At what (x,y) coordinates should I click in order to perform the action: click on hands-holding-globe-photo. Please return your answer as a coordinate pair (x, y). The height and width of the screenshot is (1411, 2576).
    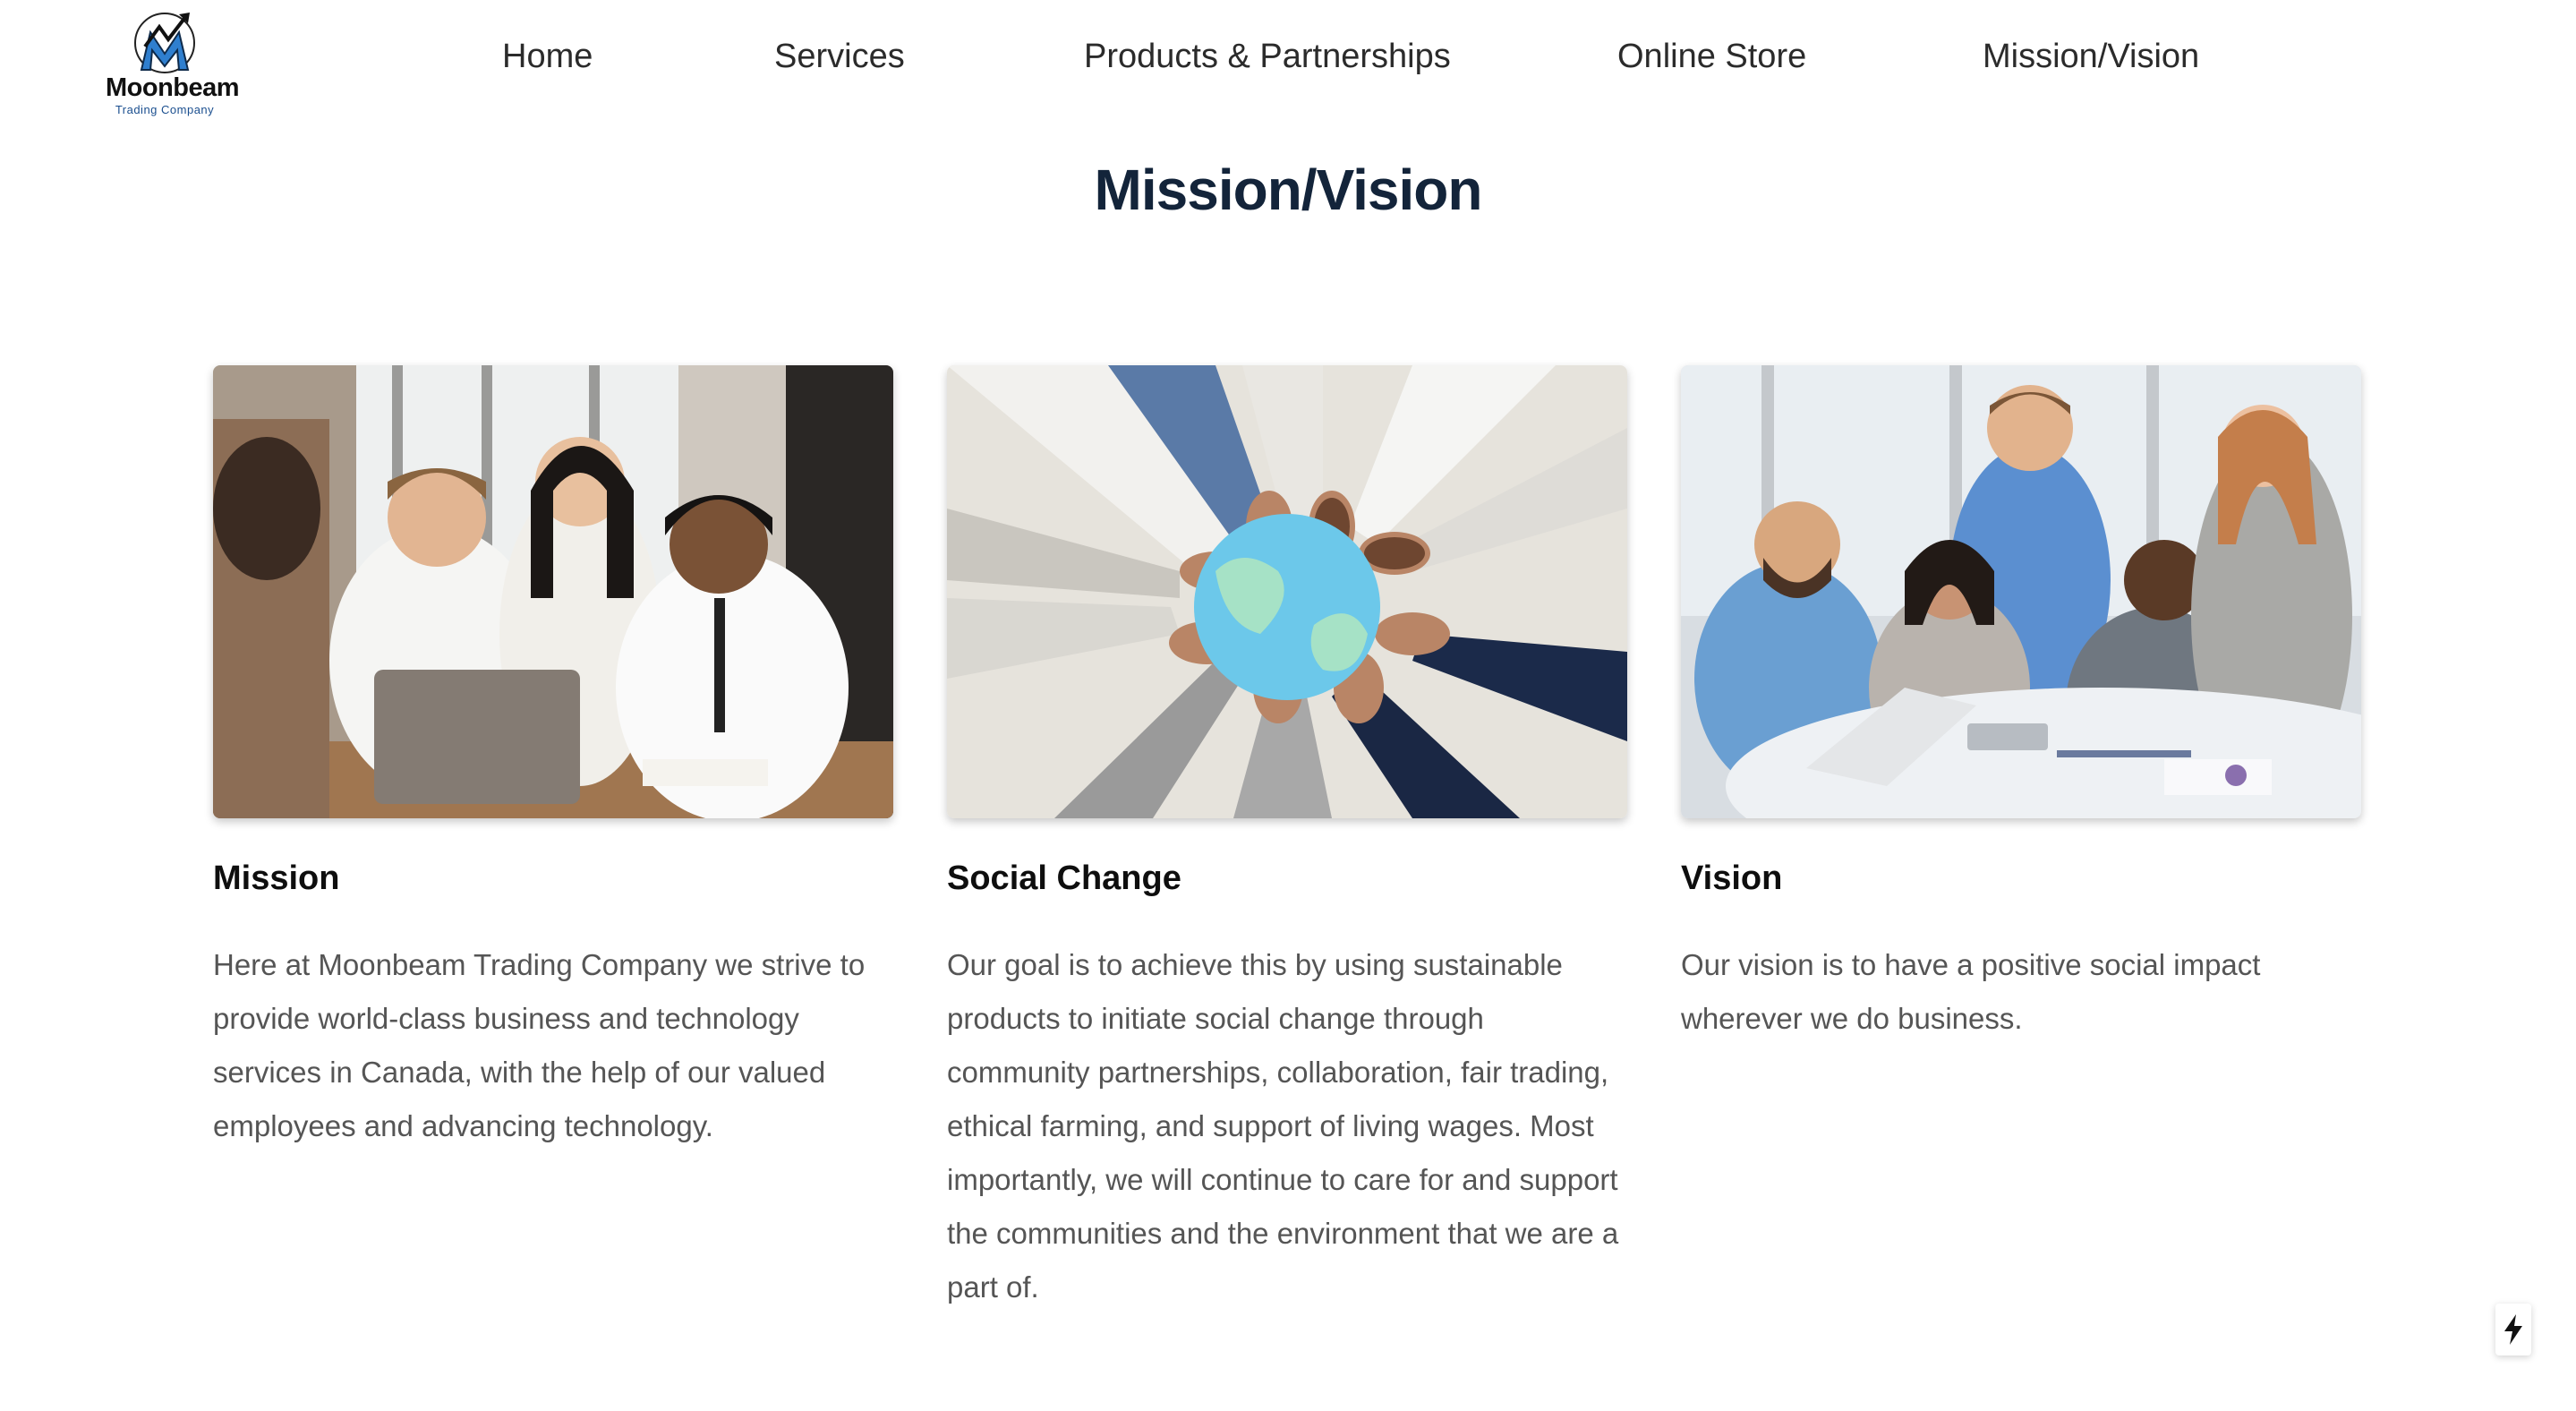
    Looking at the image, I should click on (1287, 591).